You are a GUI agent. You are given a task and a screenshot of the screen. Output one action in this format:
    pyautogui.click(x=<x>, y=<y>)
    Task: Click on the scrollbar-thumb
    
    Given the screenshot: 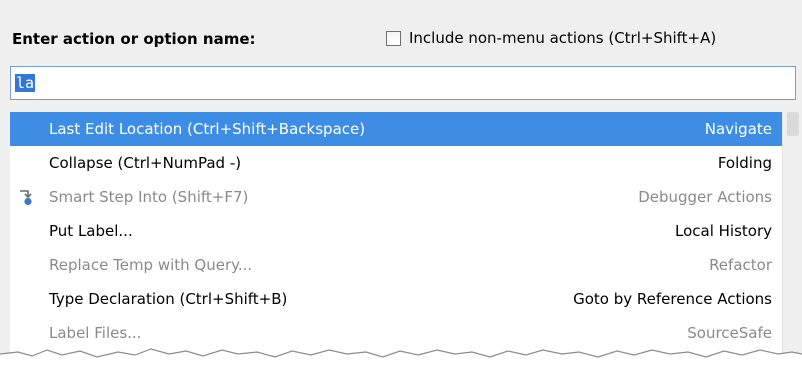 What is the action you would take?
    pyautogui.click(x=793, y=124)
    